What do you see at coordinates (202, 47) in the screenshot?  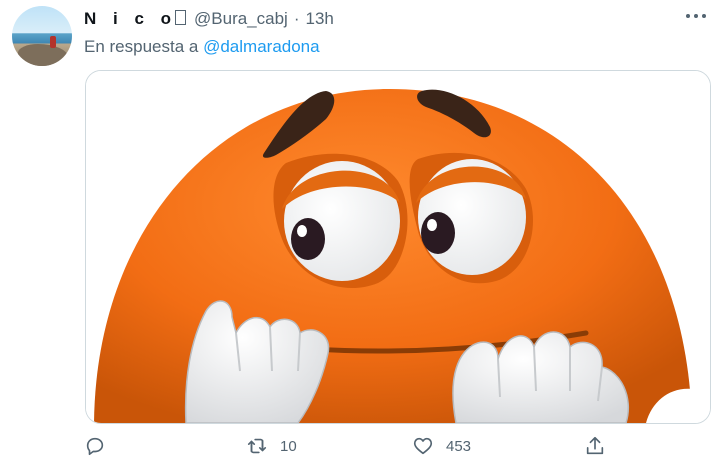 I see `reply-context: En respuesta a @dalmaradona` at bounding box center [202, 47].